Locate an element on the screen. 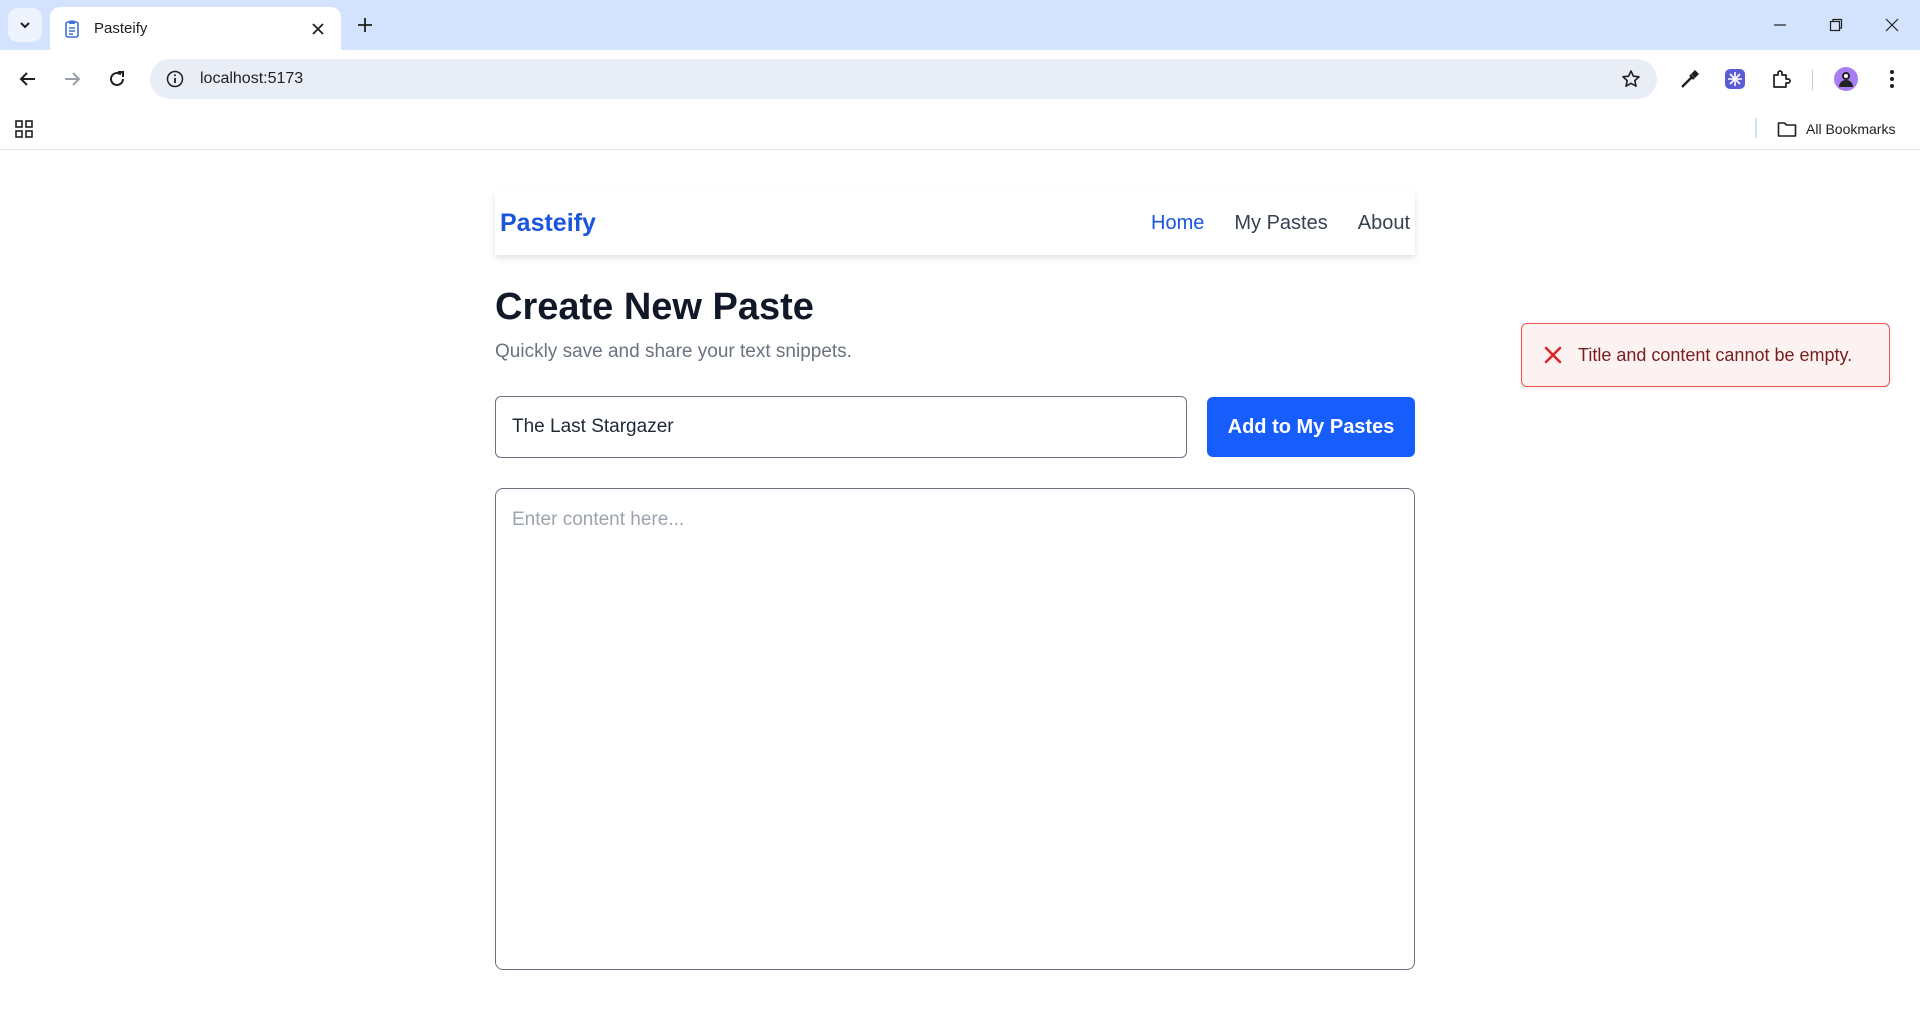 This screenshot has width=1920, height=1020. browser-tabstrip: Pasteify is located at coordinates (960, 25).